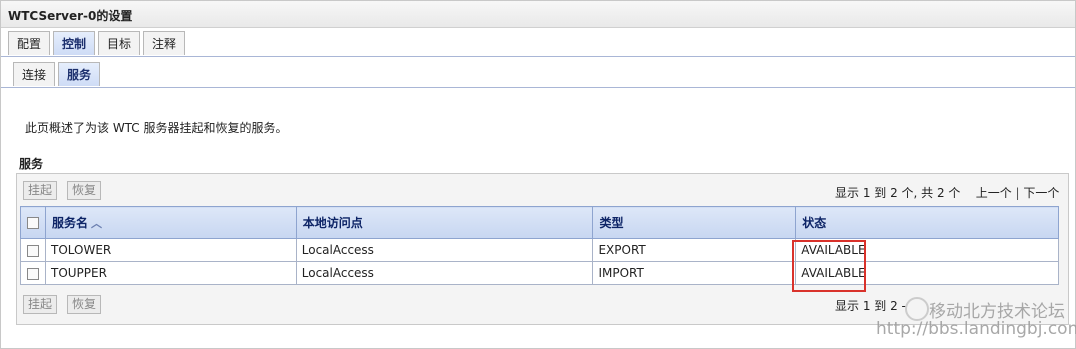 Image resolution: width=1076 pixels, height=349 pixels. I want to click on header-access-point: 本地访问点, so click(444, 222).